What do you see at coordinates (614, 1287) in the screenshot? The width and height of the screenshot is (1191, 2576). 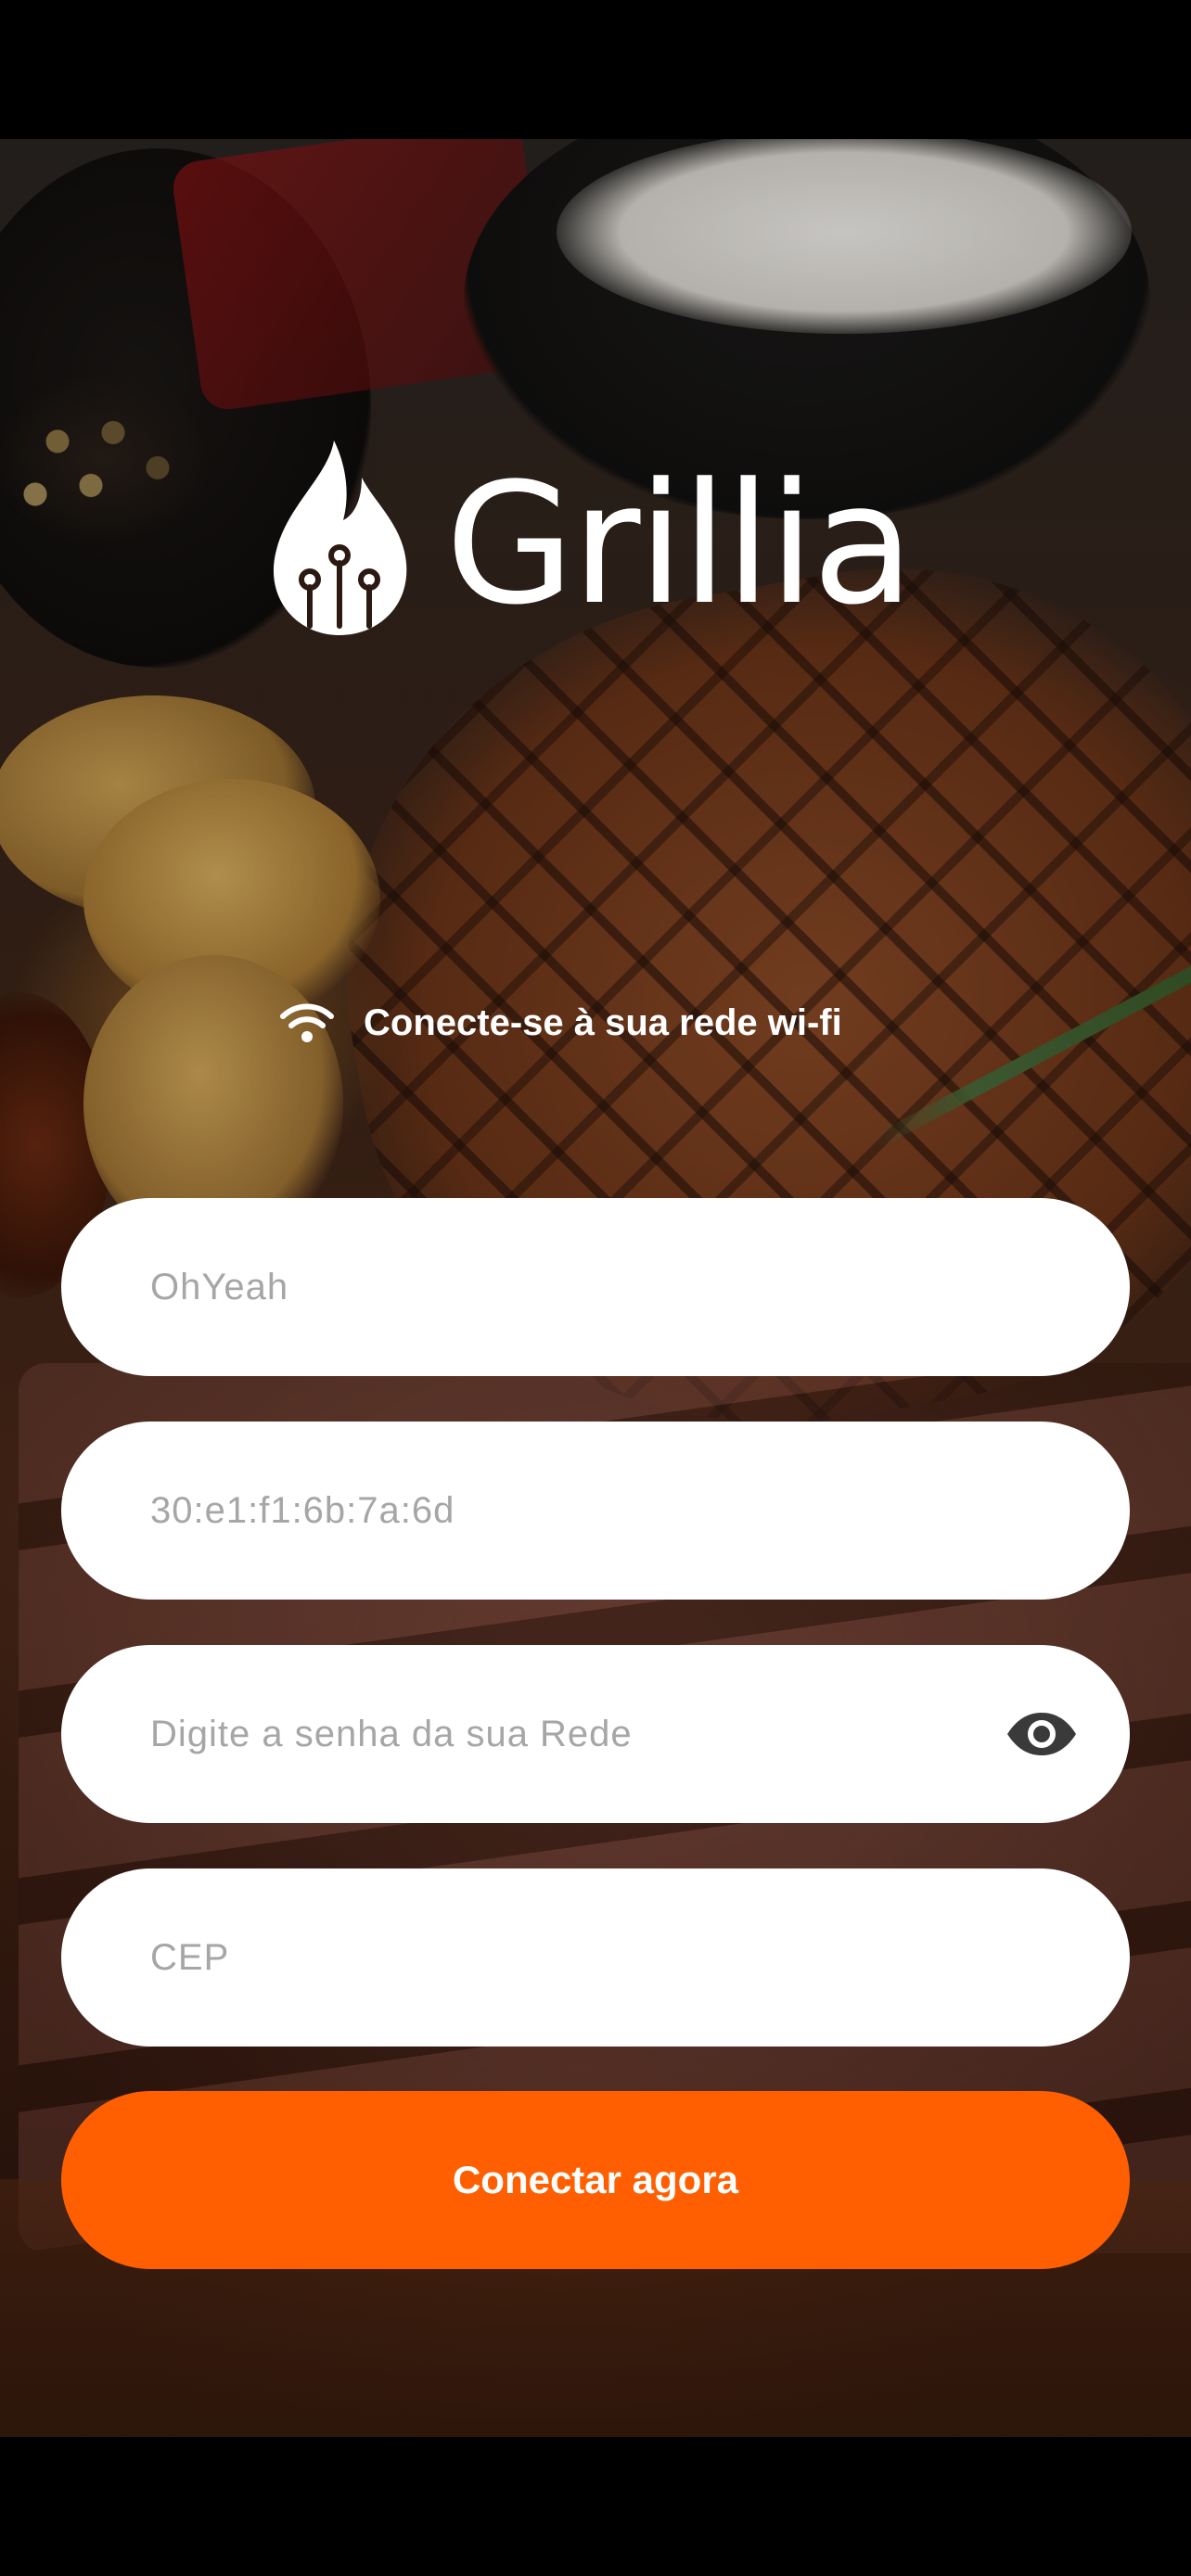 I see `network-name-input` at bounding box center [614, 1287].